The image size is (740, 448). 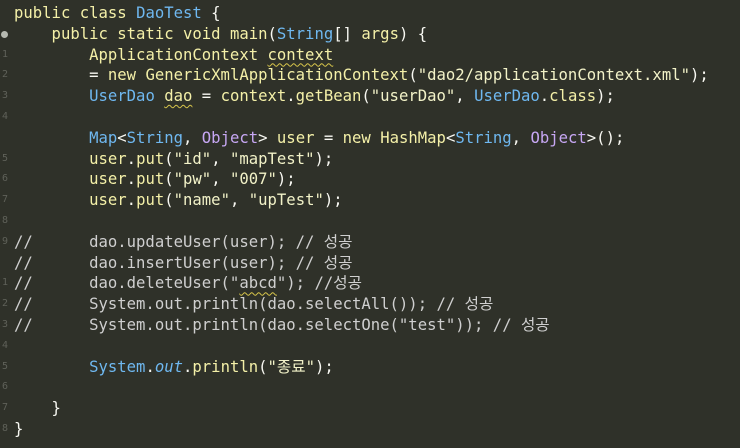 What do you see at coordinates (183, 241) in the screenshot?
I see `code-token: // dao.updateUser(user); // 성공` at bounding box center [183, 241].